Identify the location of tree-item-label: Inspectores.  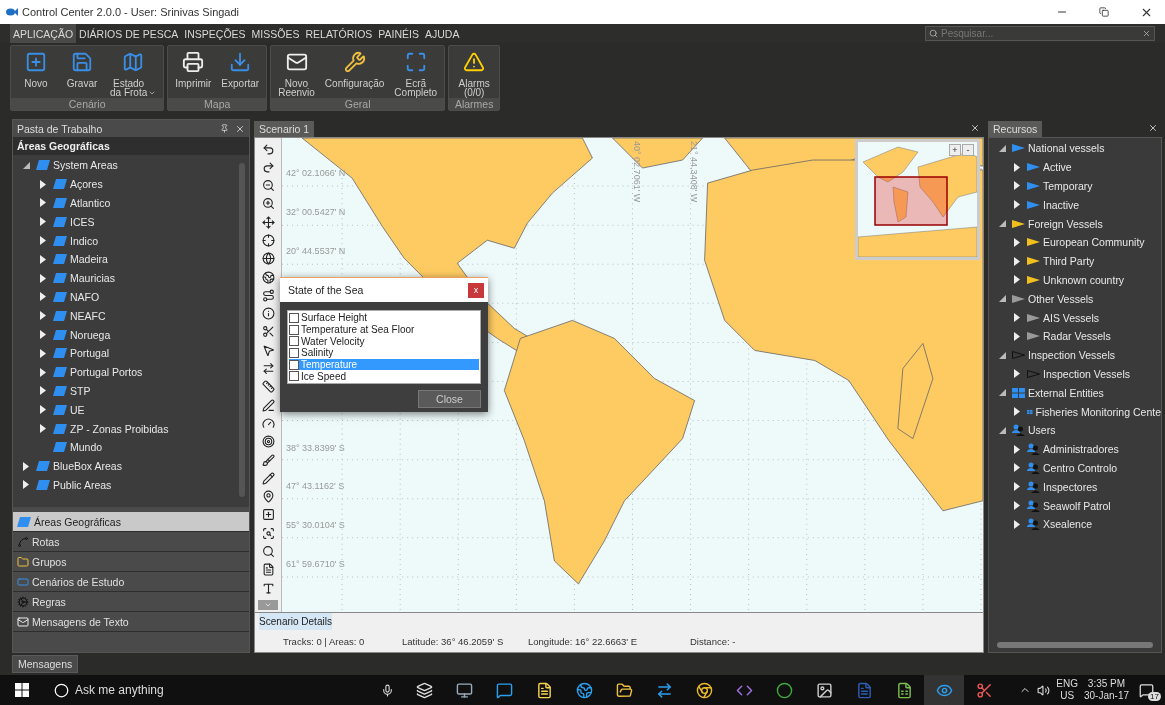
(1070, 486).